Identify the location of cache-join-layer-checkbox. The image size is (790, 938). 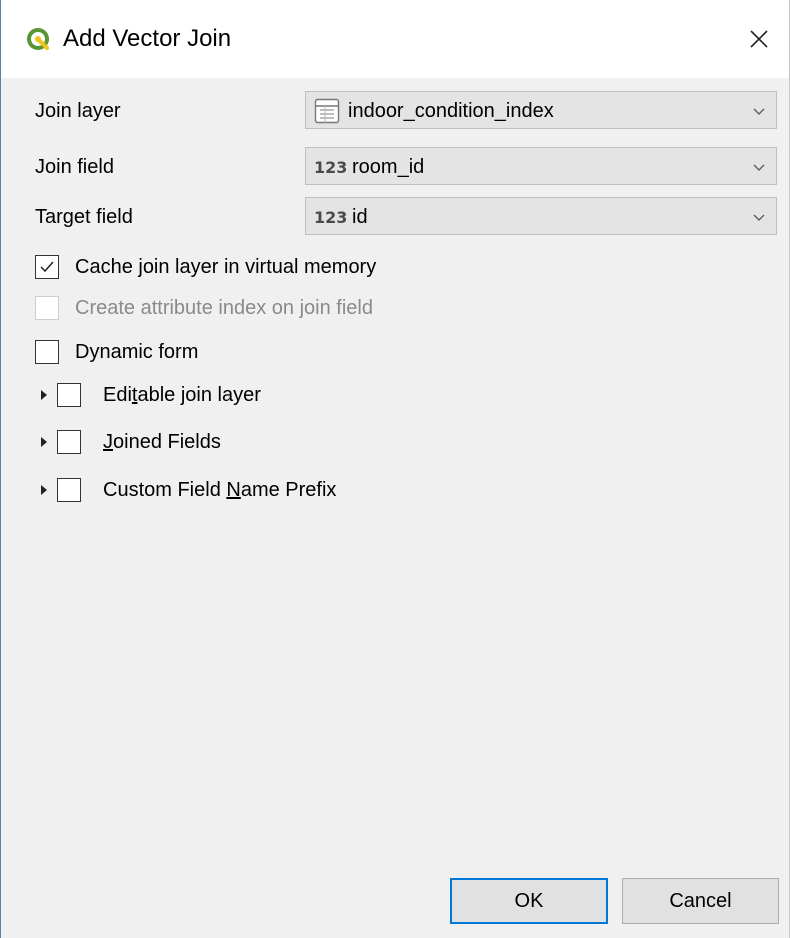
(47, 267).